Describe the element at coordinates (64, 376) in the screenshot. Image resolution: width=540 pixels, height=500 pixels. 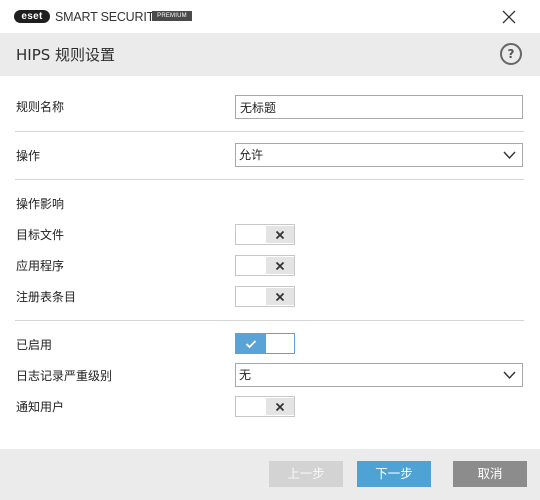
I see `log-severity-label: 日志记录严重级别` at that location.